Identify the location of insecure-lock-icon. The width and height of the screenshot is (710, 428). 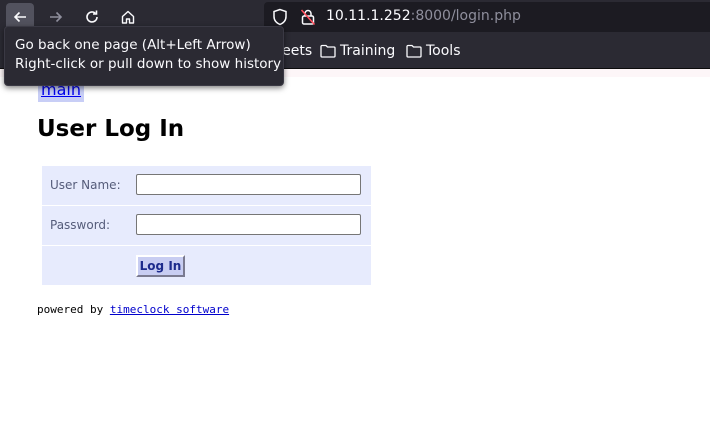
(308, 17).